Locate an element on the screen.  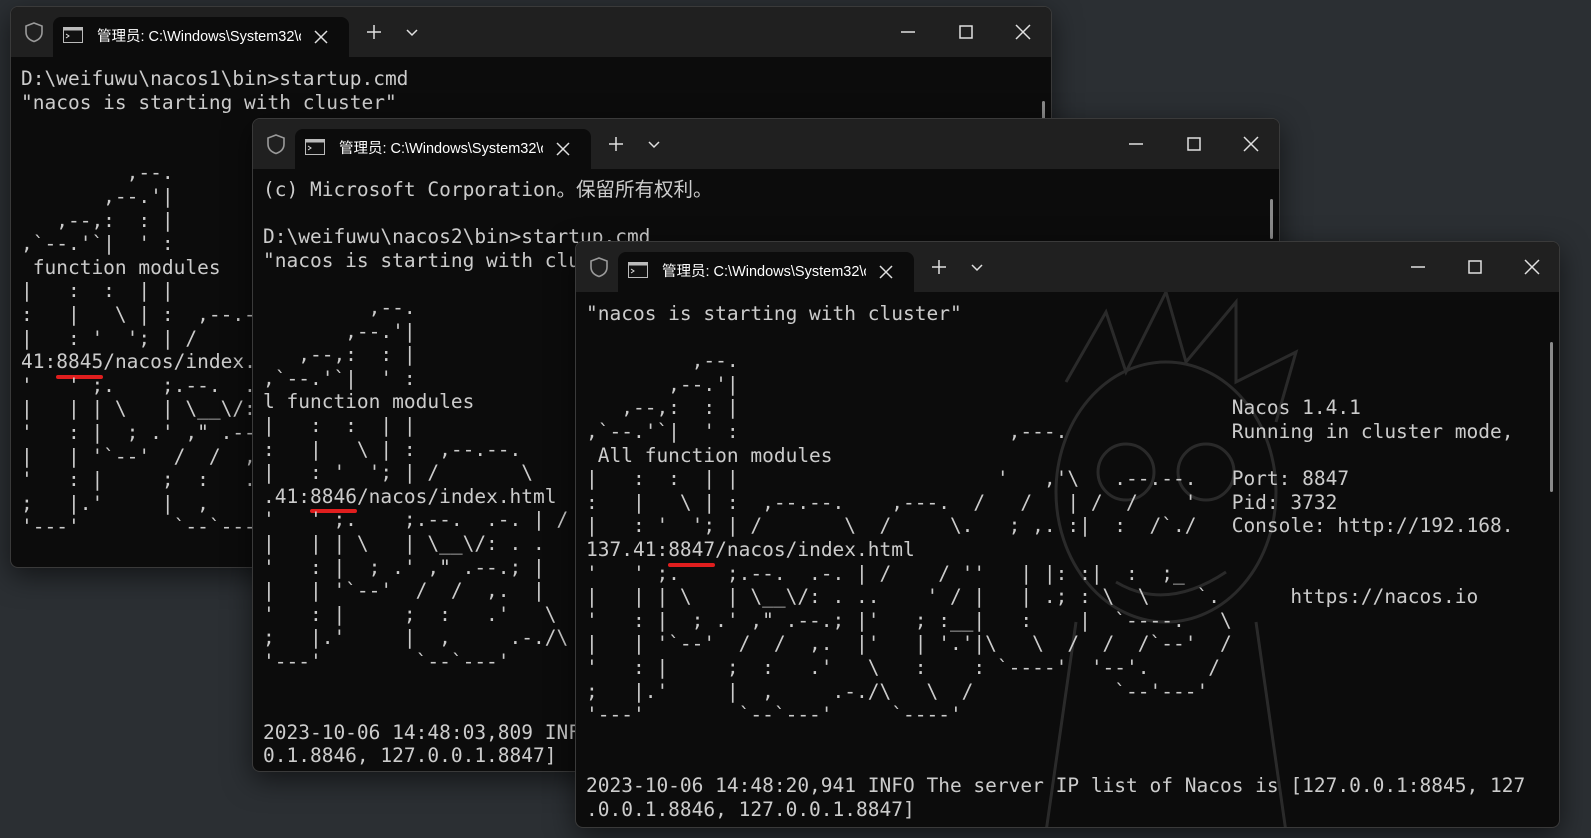
terminal-line: ' ' ;. ;.--. . is located at coordinates (138, 386).